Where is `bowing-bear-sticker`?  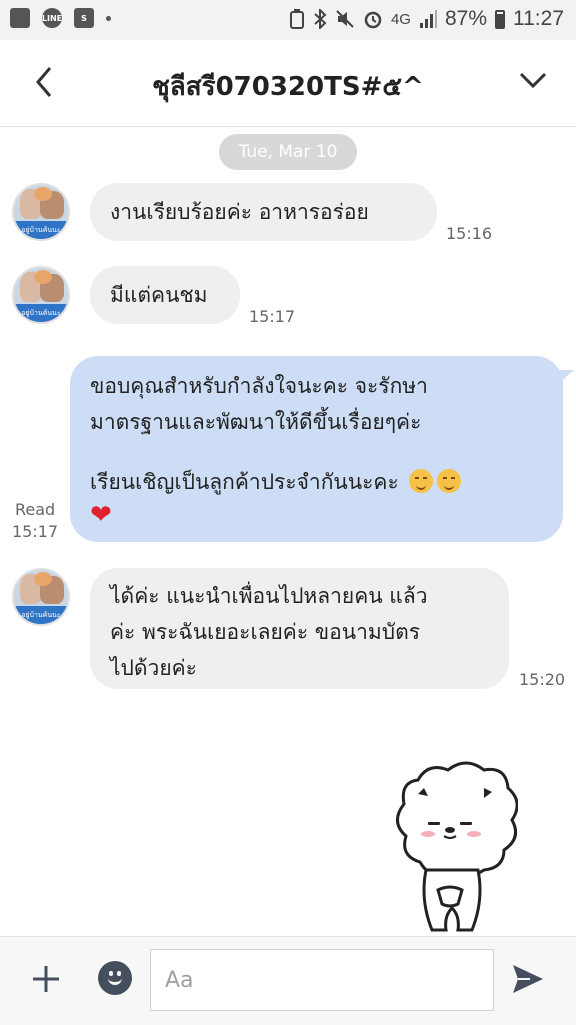 bowing-bear-sticker is located at coordinates (453, 849).